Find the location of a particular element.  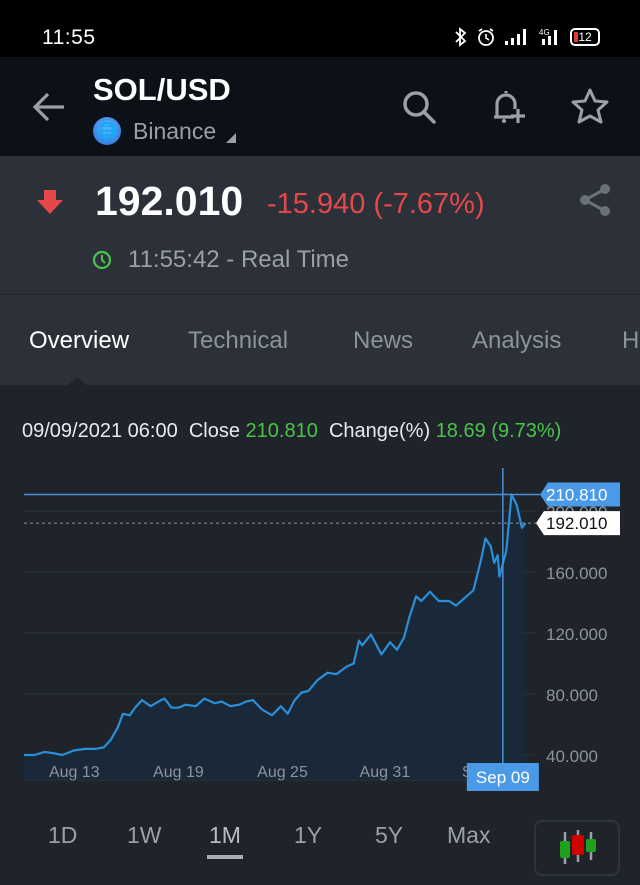

bluetooth-icon is located at coordinates (461, 37).